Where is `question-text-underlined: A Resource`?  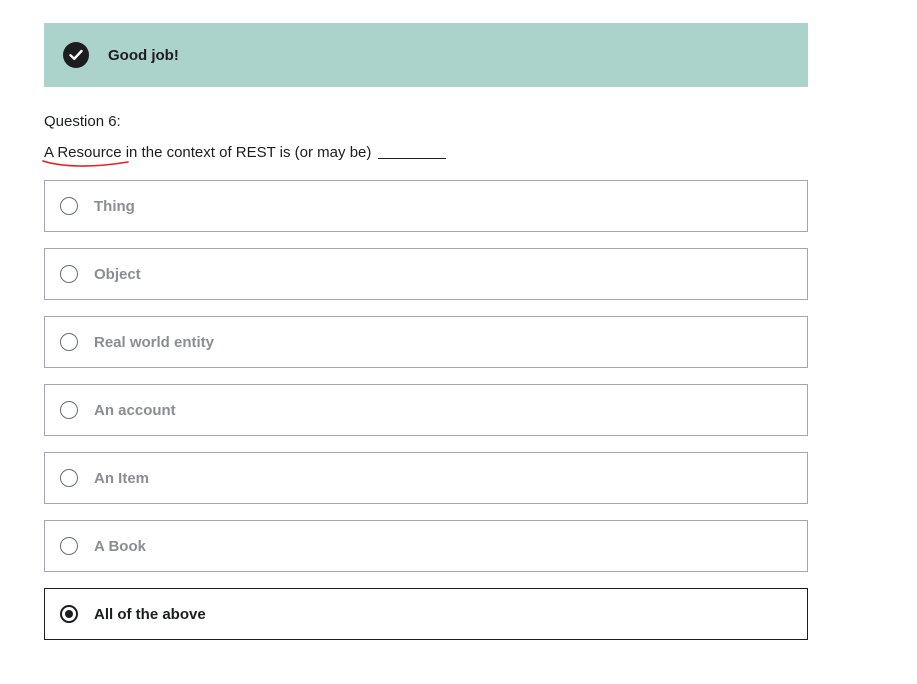
question-text-underlined: A Resource is located at coordinates (85, 155).